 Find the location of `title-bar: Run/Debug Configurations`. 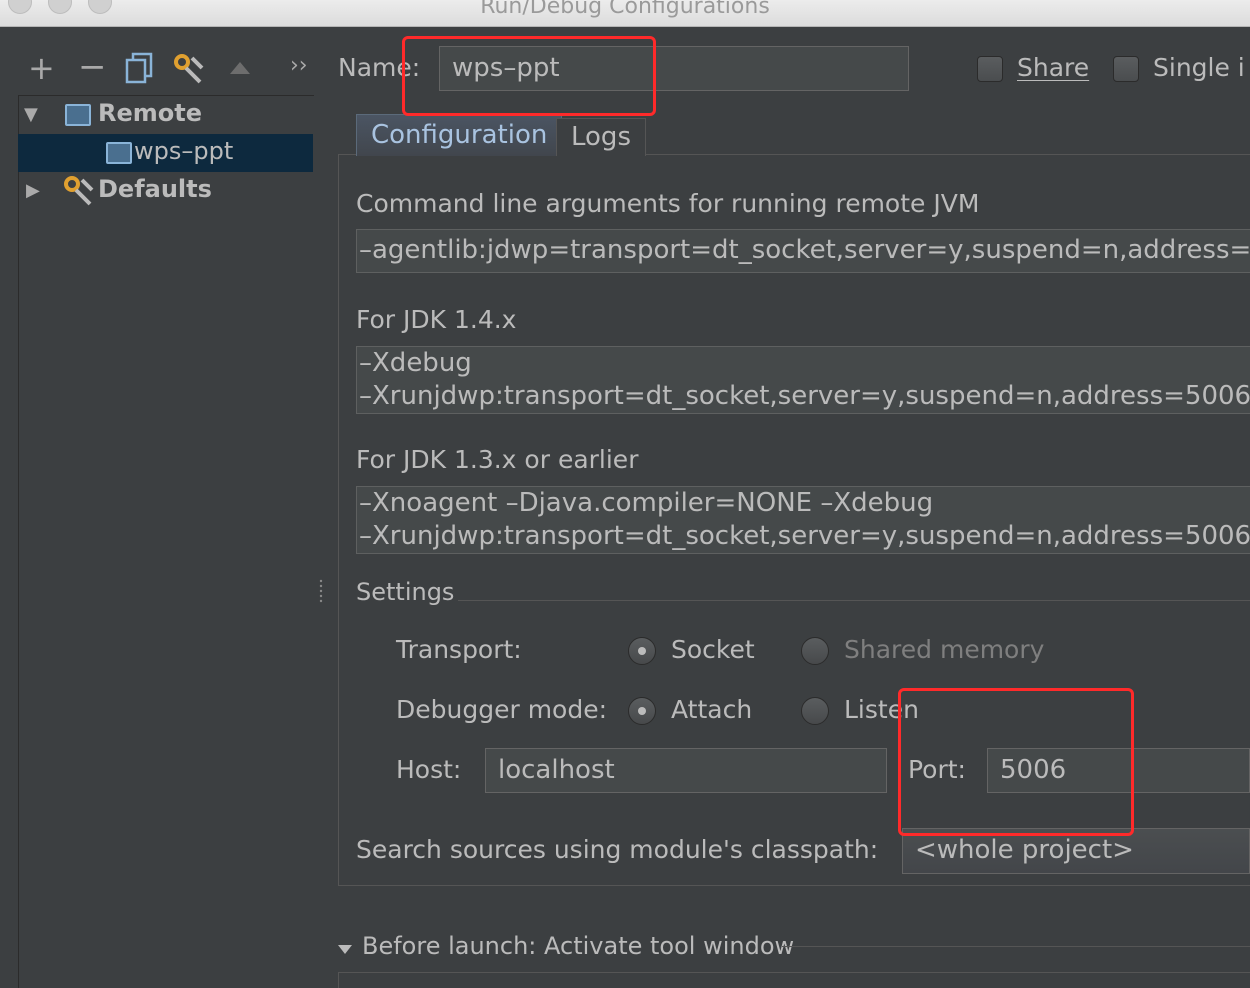

title-bar: Run/Debug Configurations is located at coordinates (625, 13).